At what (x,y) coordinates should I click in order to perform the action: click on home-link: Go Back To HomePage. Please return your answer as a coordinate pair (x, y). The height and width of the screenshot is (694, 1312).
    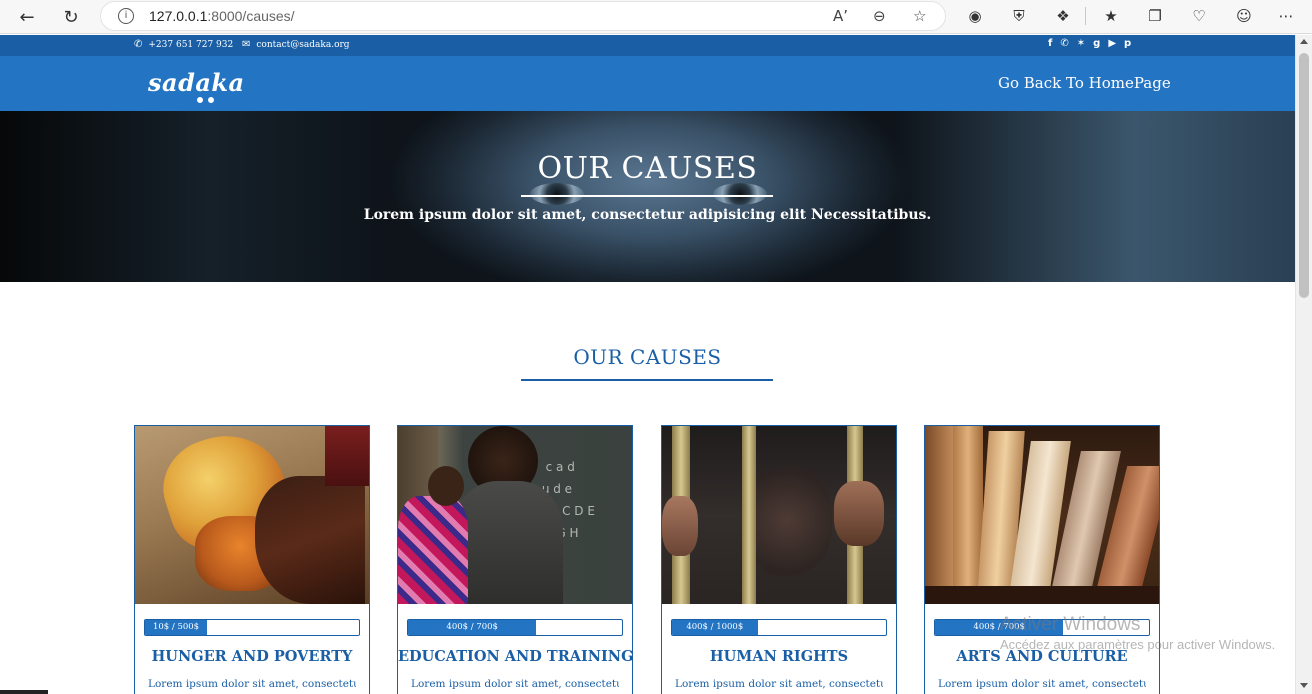
    Looking at the image, I should click on (1084, 83).